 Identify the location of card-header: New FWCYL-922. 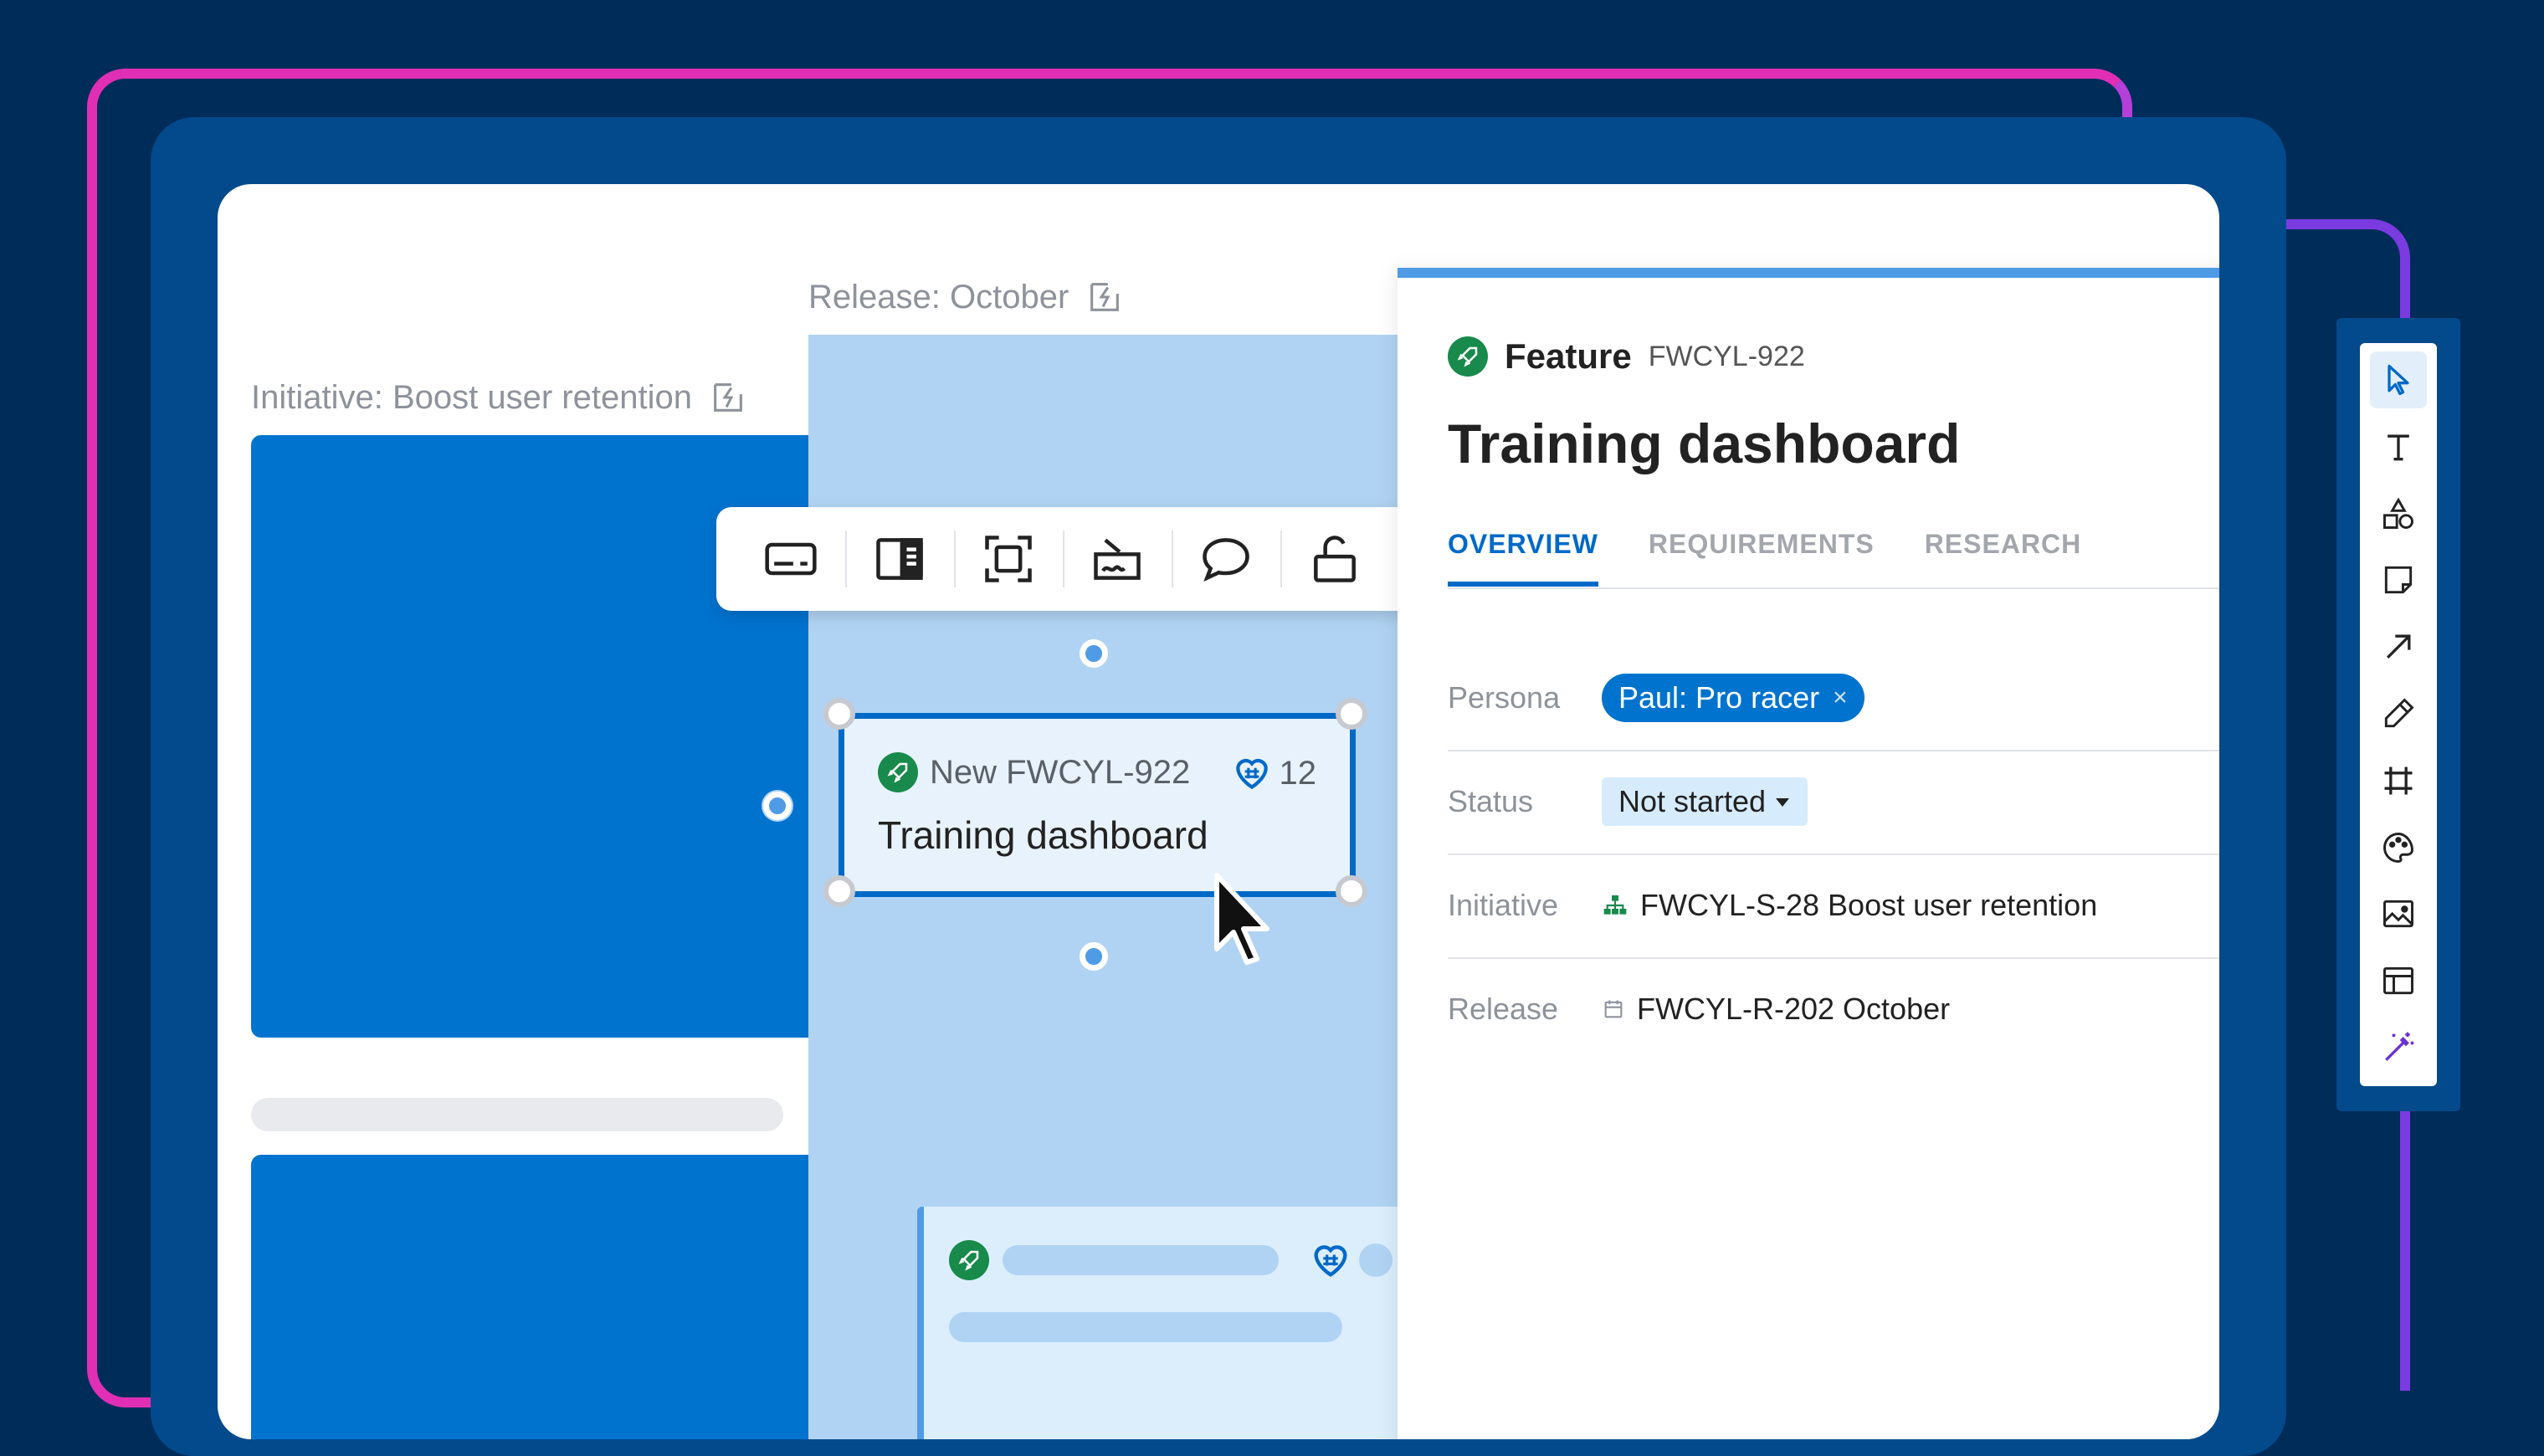
(1034, 772).